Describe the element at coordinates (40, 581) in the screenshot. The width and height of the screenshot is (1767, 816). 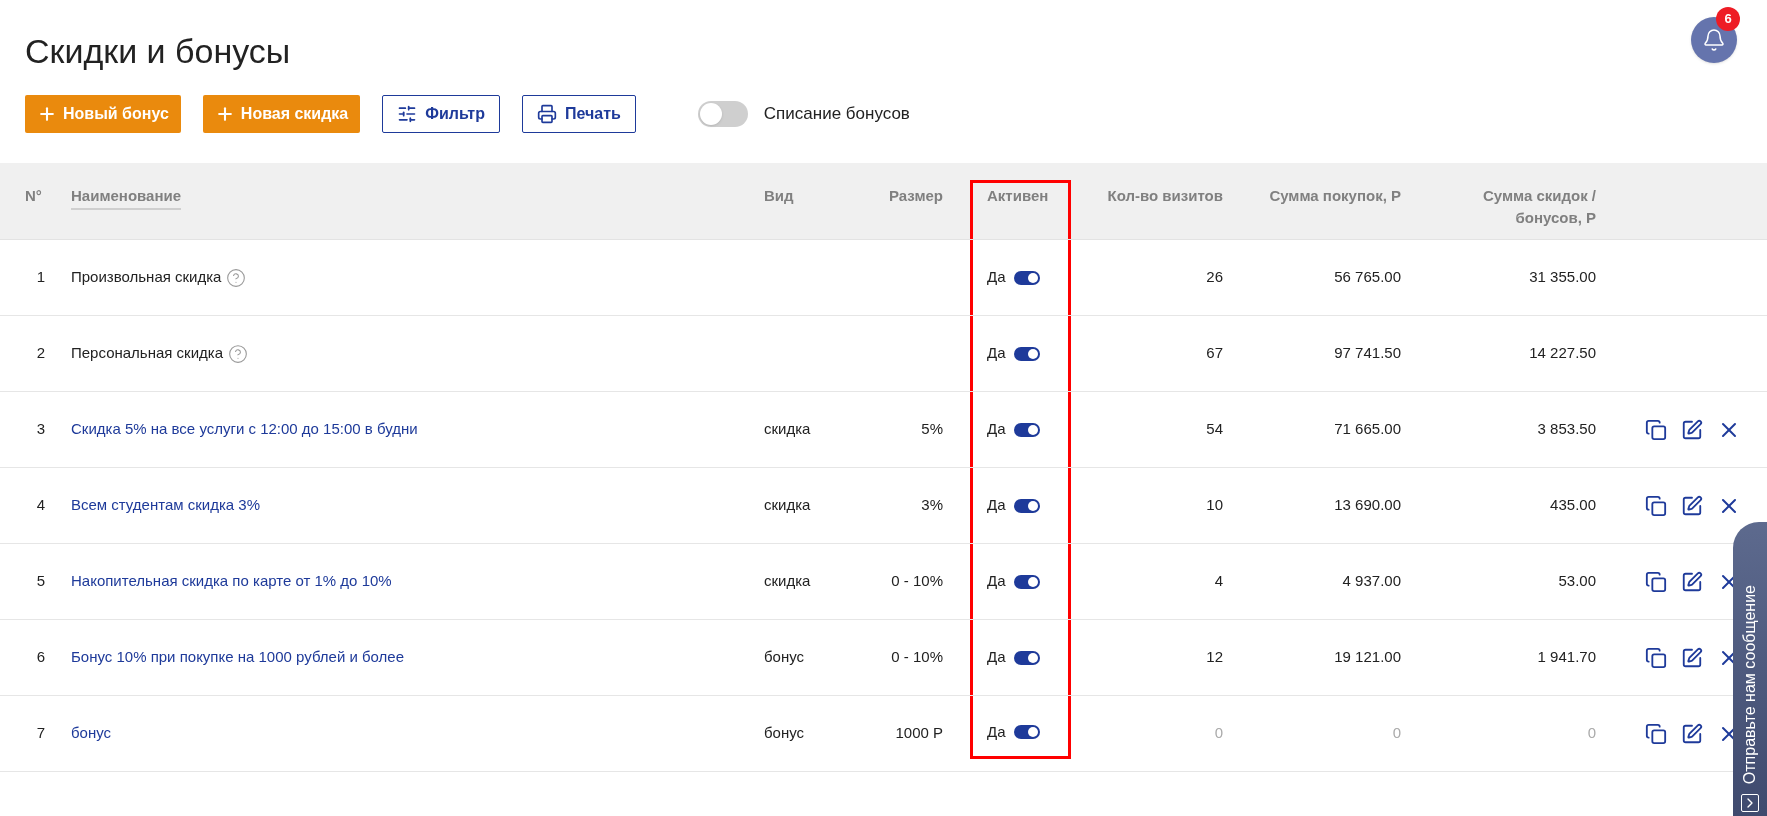
I see `row-number: 5` at that location.